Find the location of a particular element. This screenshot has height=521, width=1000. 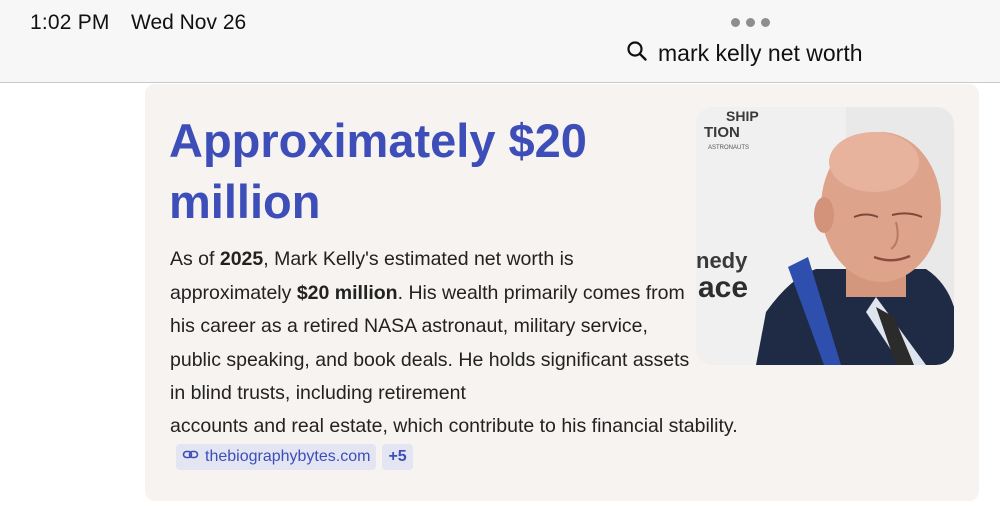

multitasking-dots is located at coordinates (750, 22).